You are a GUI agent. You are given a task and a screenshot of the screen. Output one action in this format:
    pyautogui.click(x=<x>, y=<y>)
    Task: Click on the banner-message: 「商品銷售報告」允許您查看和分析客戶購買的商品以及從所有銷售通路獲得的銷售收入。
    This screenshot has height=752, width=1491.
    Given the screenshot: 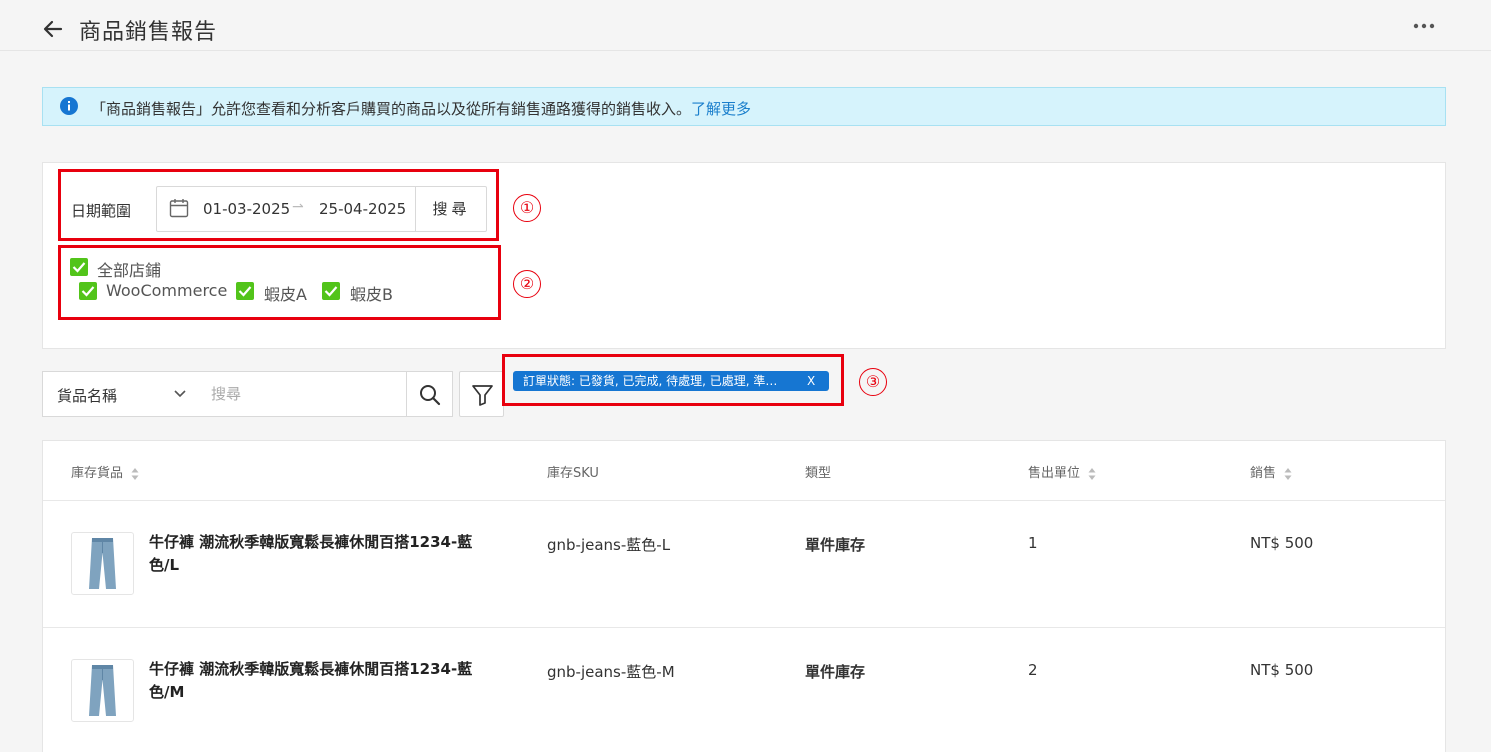 What is the action you would take?
    pyautogui.click(x=391, y=109)
    